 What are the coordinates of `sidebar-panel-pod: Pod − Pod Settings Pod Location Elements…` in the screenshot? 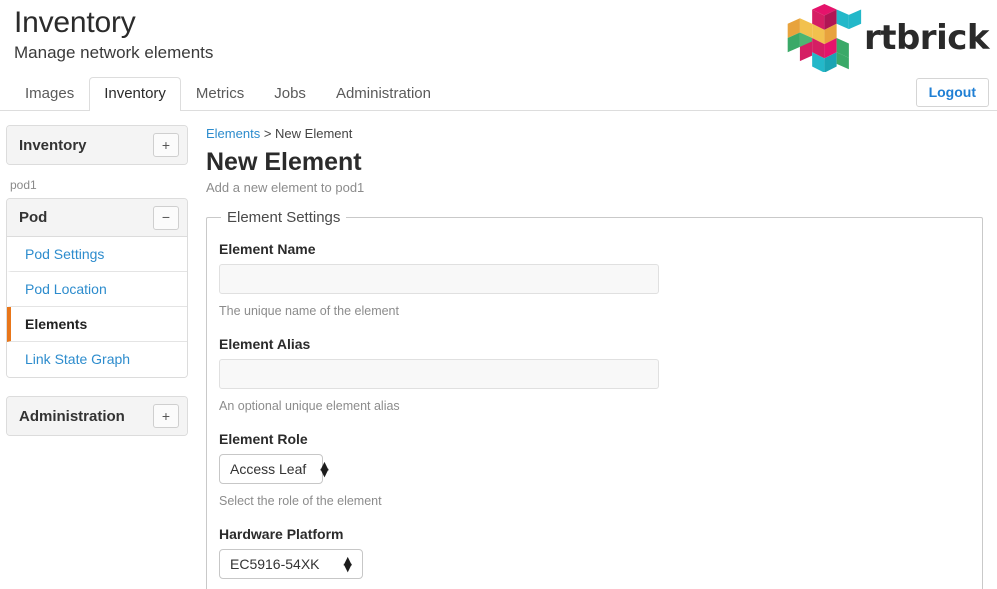 It's located at (97, 288).